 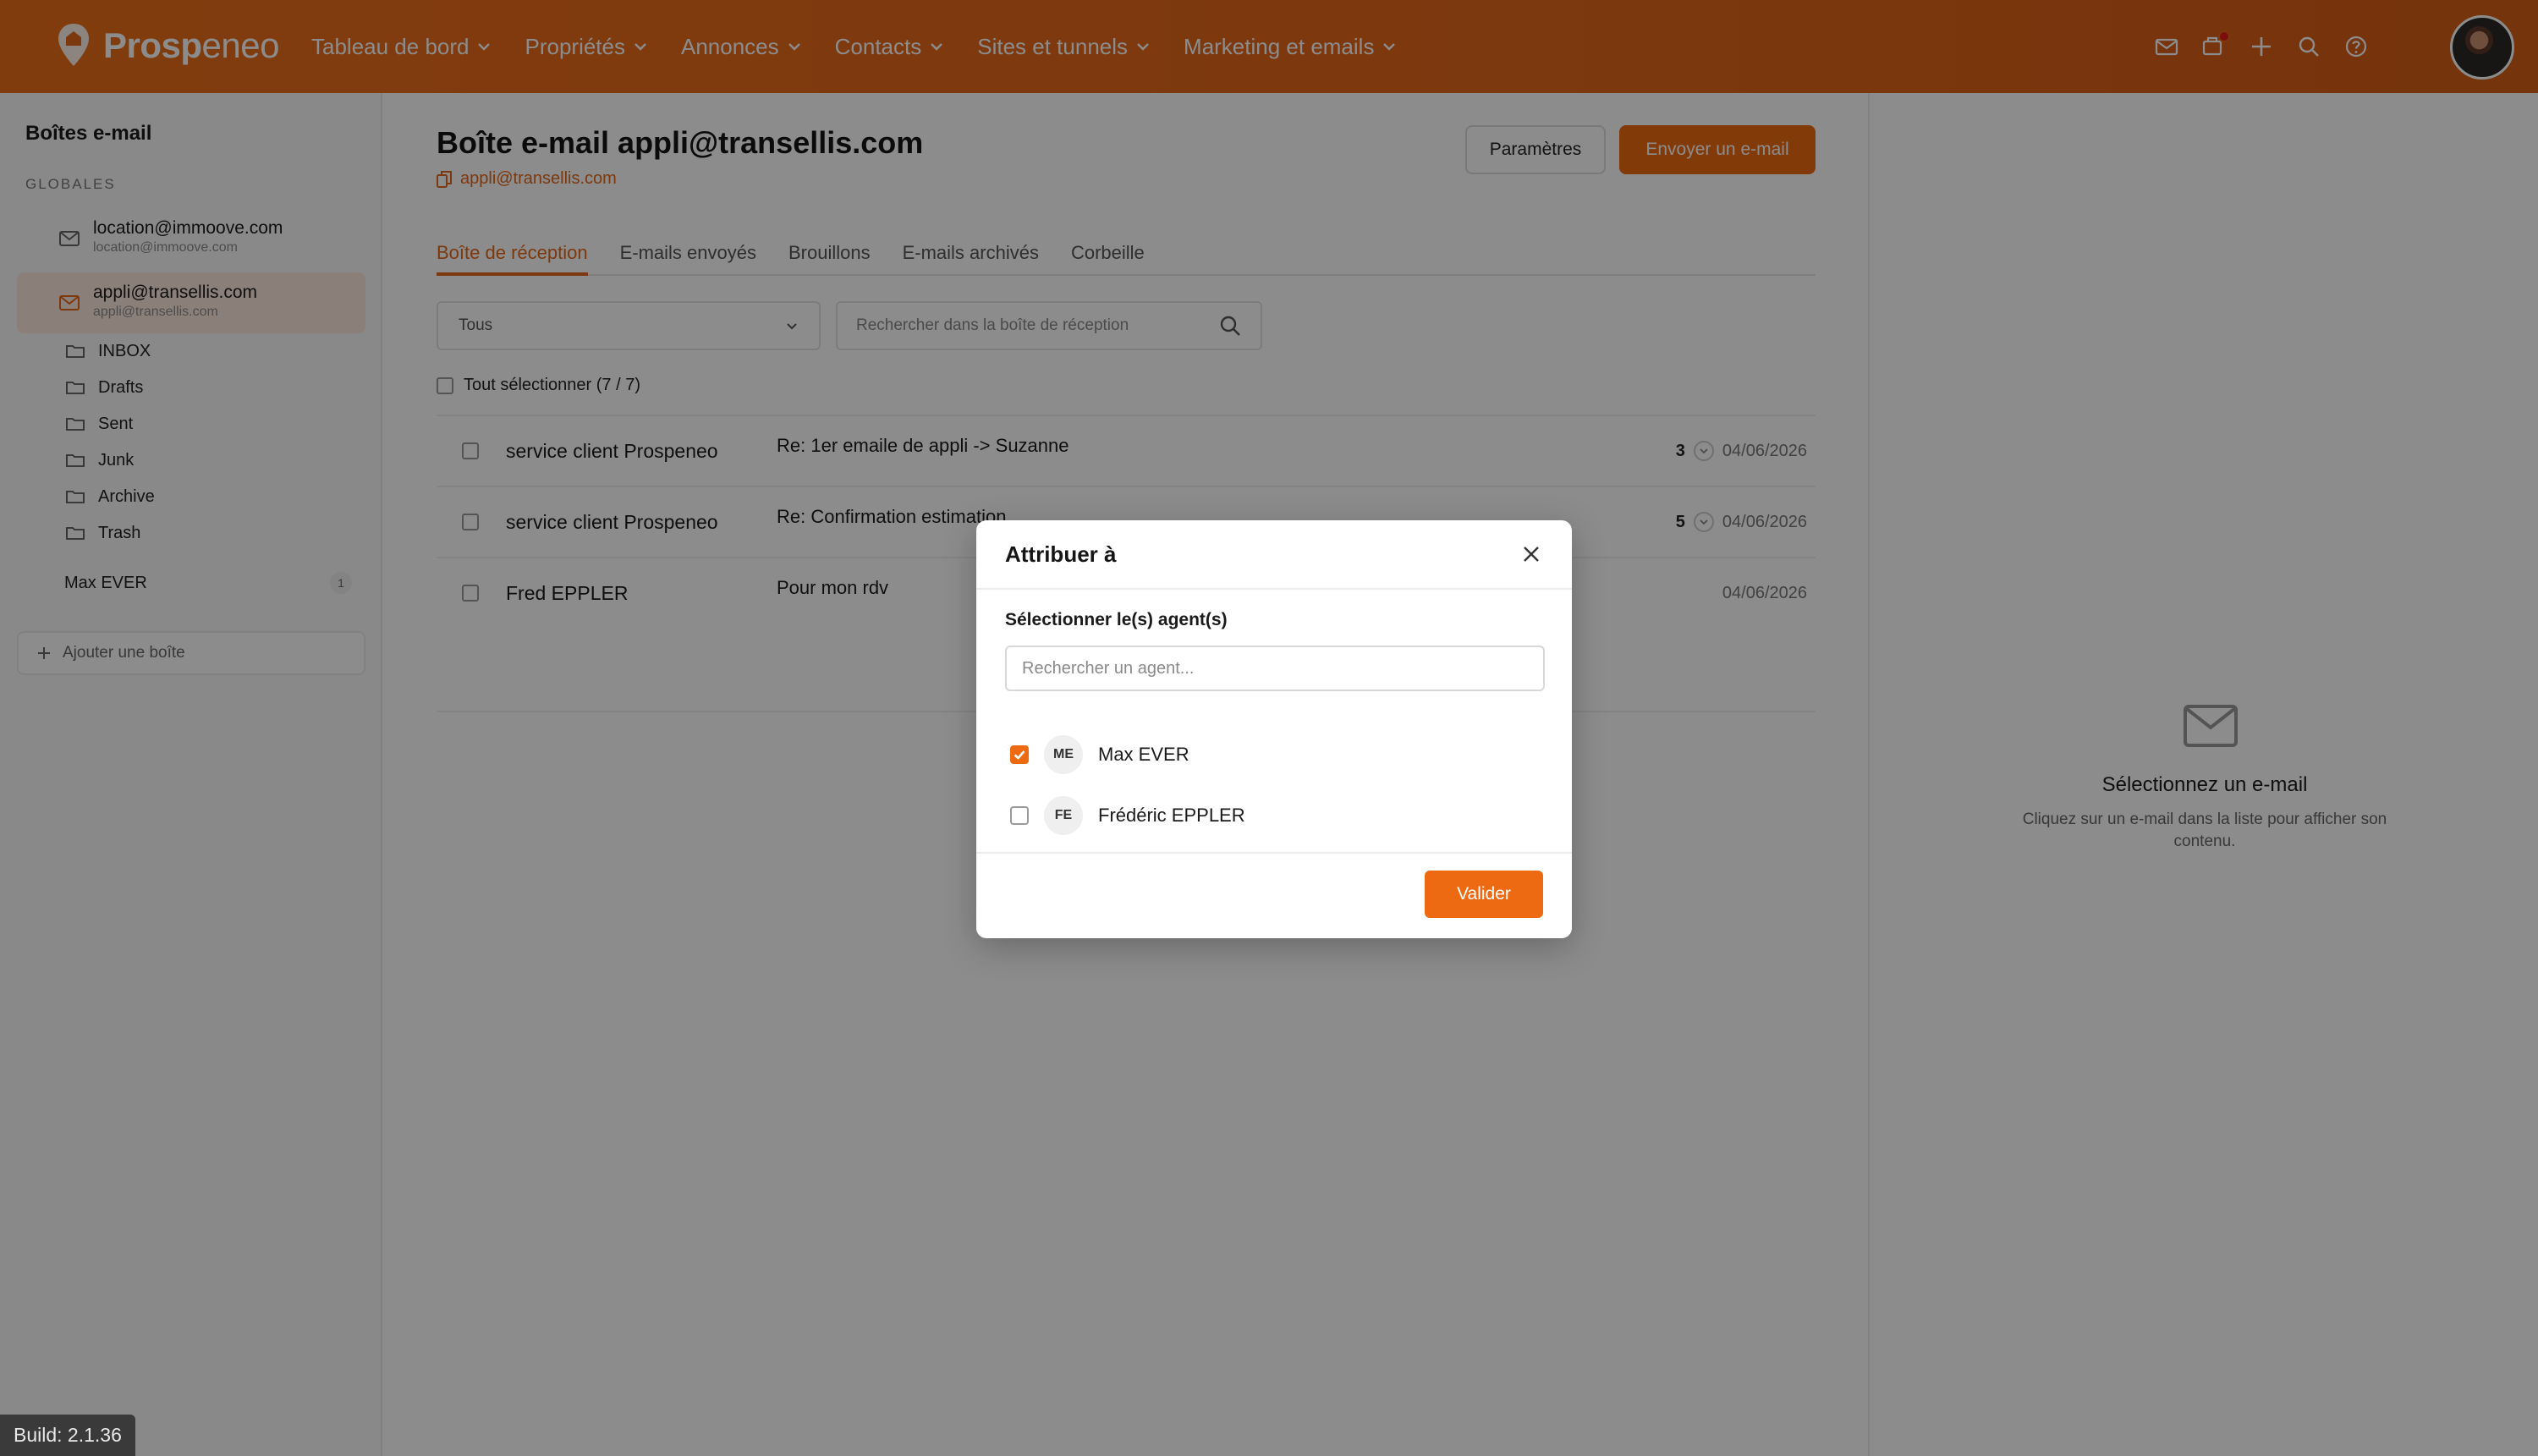 I want to click on checkmark-icon, so click(x=1019, y=755).